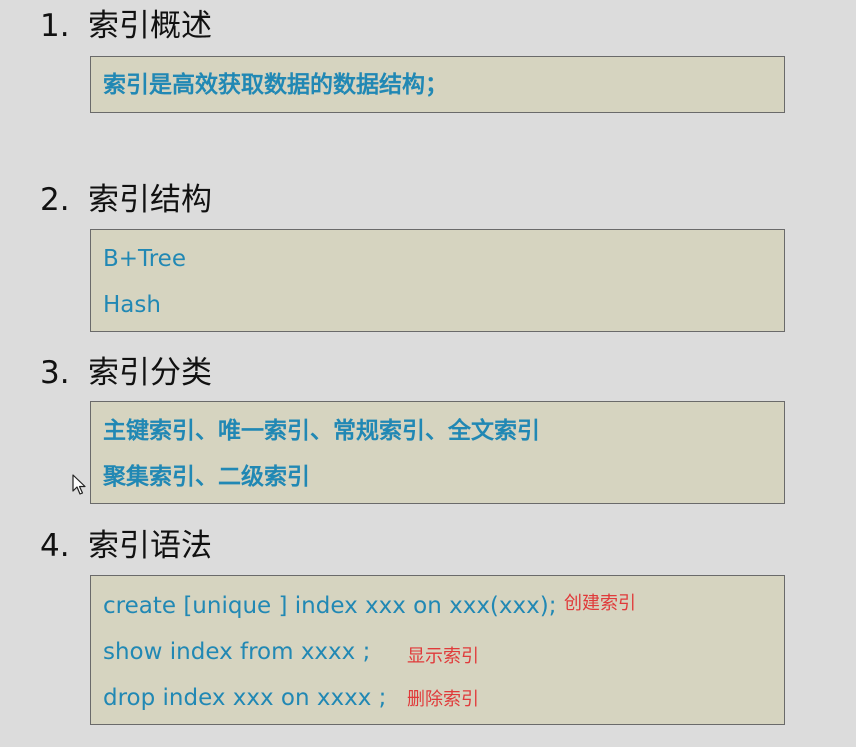 The width and height of the screenshot is (856, 747). Describe the element at coordinates (55, 546) in the screenshot. I see `section-4-number: 4.` at that location.